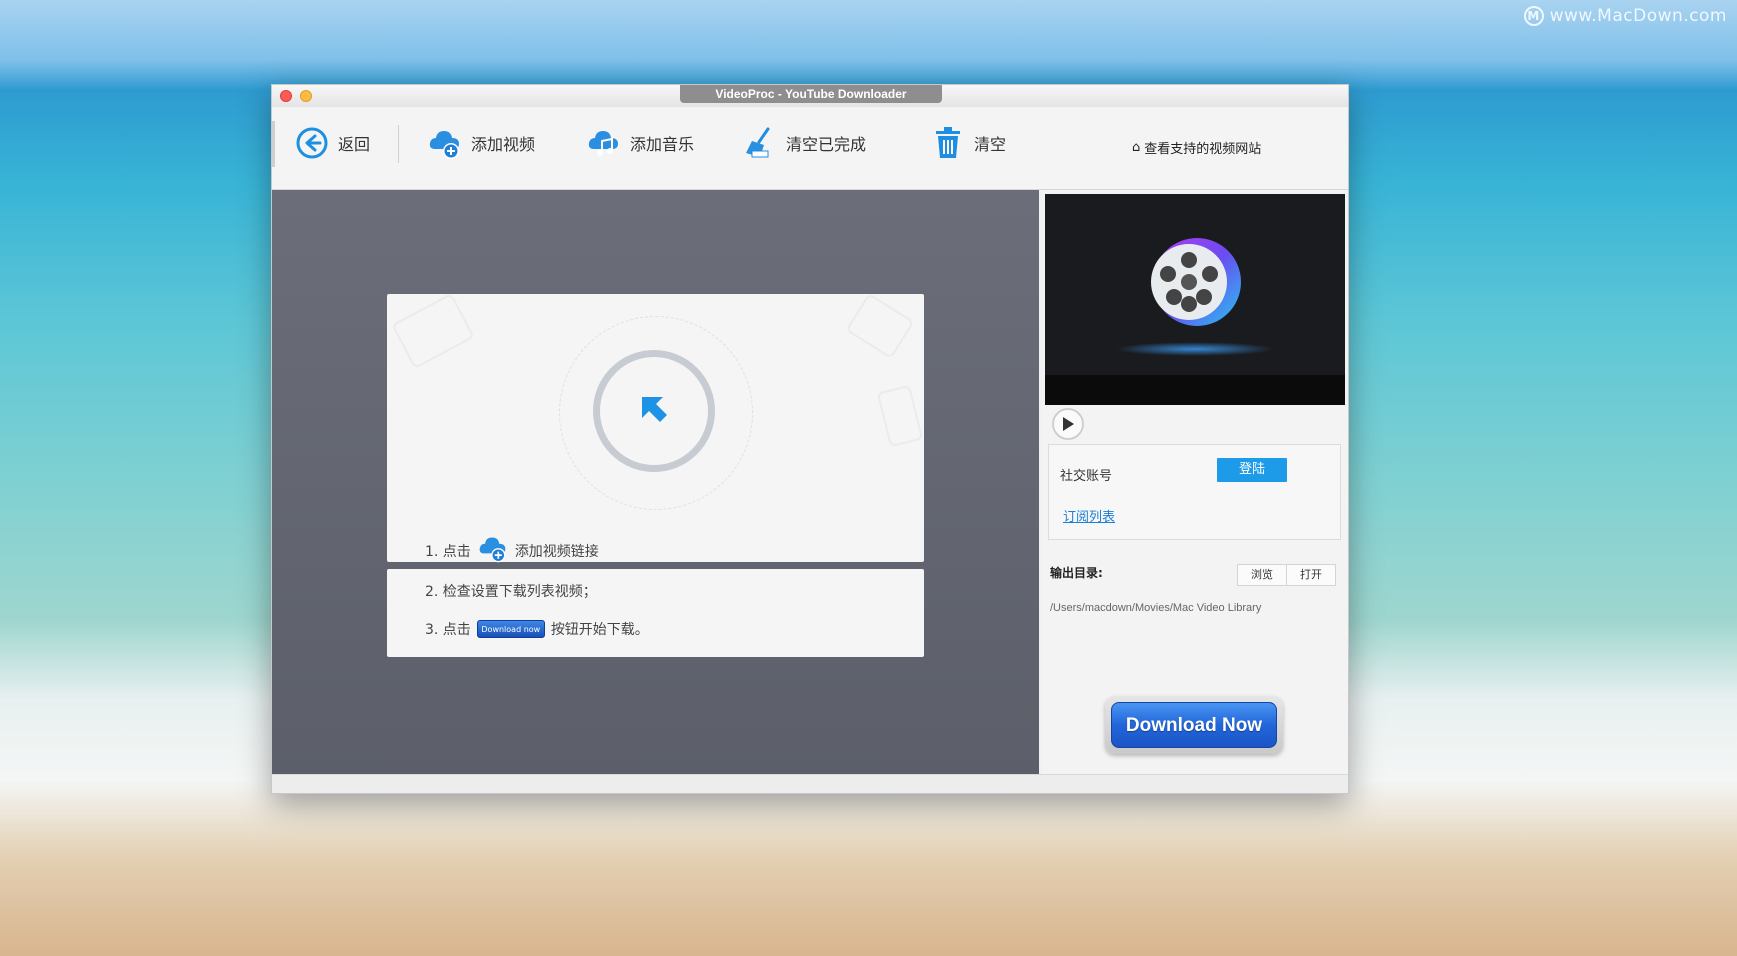 The height and width of the screenshot is (956, 1737). What do you see at coordinates (510, 629) in the screenshot?
I see `mini-download-now-button: Download now` at bounding box center [510, 629].